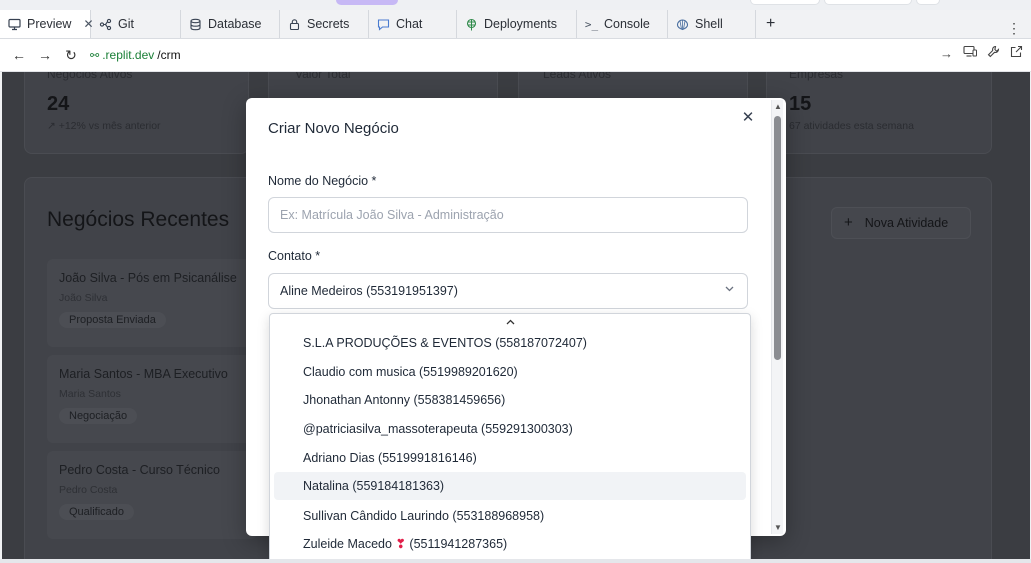 The height and width of the screenshot is (563, 1031). Describe the element at coordinates (58, 104) in the screenshot. I see `stat-value: 24` at that location.